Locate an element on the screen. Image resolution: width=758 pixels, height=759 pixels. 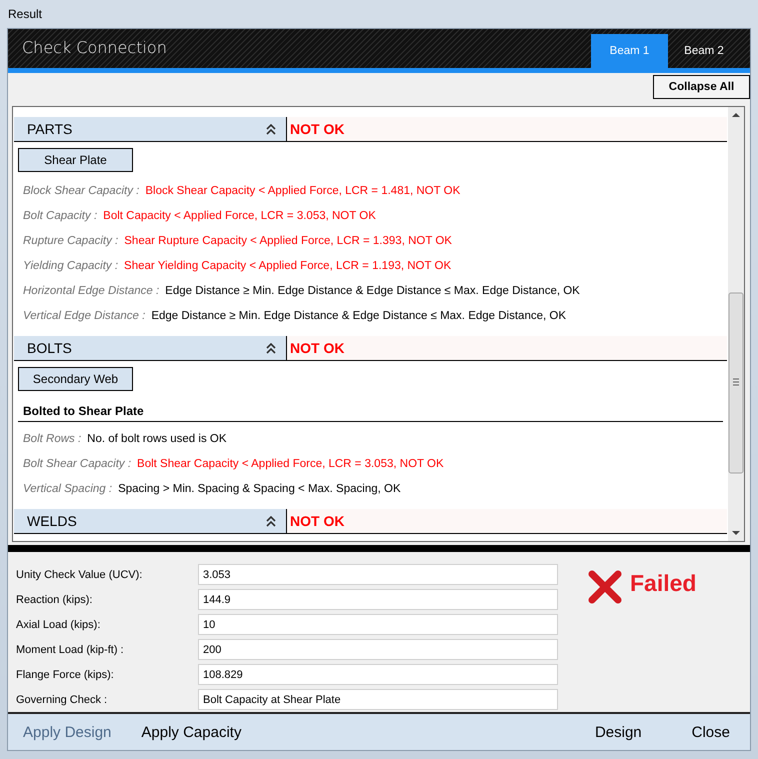
check-label: Horizontal Edge Distance : is located at coordinates (91, 290).